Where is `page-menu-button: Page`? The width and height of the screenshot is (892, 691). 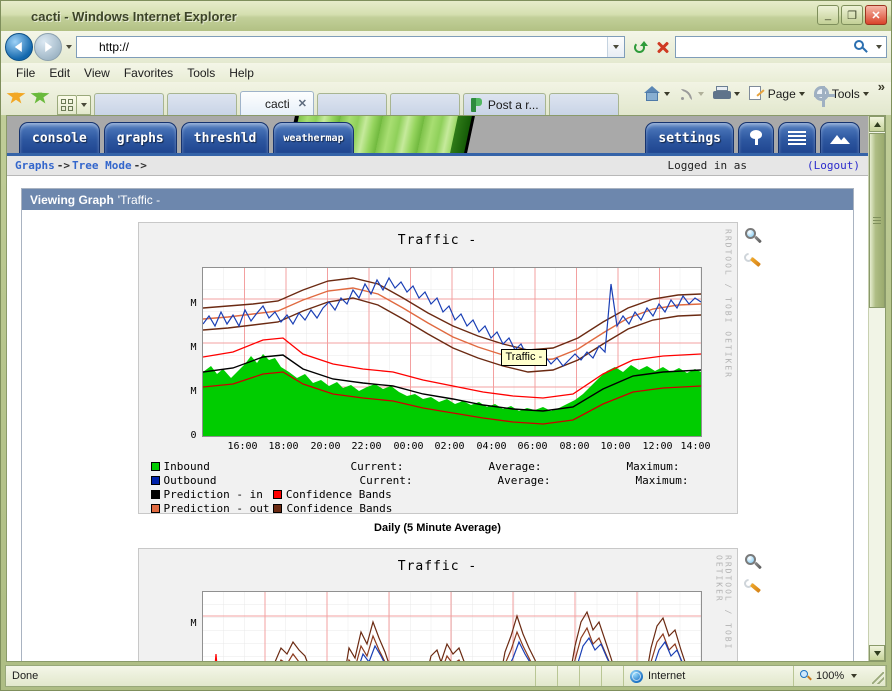
page-menu-button: Page is located at coordinates (779, 93).